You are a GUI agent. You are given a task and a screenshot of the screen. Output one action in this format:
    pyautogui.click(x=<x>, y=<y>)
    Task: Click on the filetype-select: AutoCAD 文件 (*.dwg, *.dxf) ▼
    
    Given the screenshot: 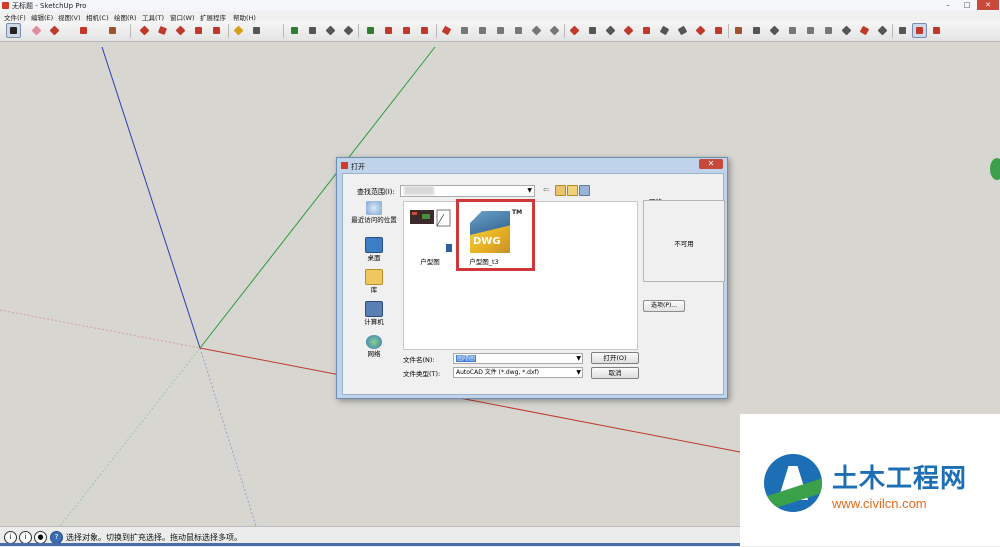 What is the action you would take?
    pyautogui.click(x=518, y=372)
    